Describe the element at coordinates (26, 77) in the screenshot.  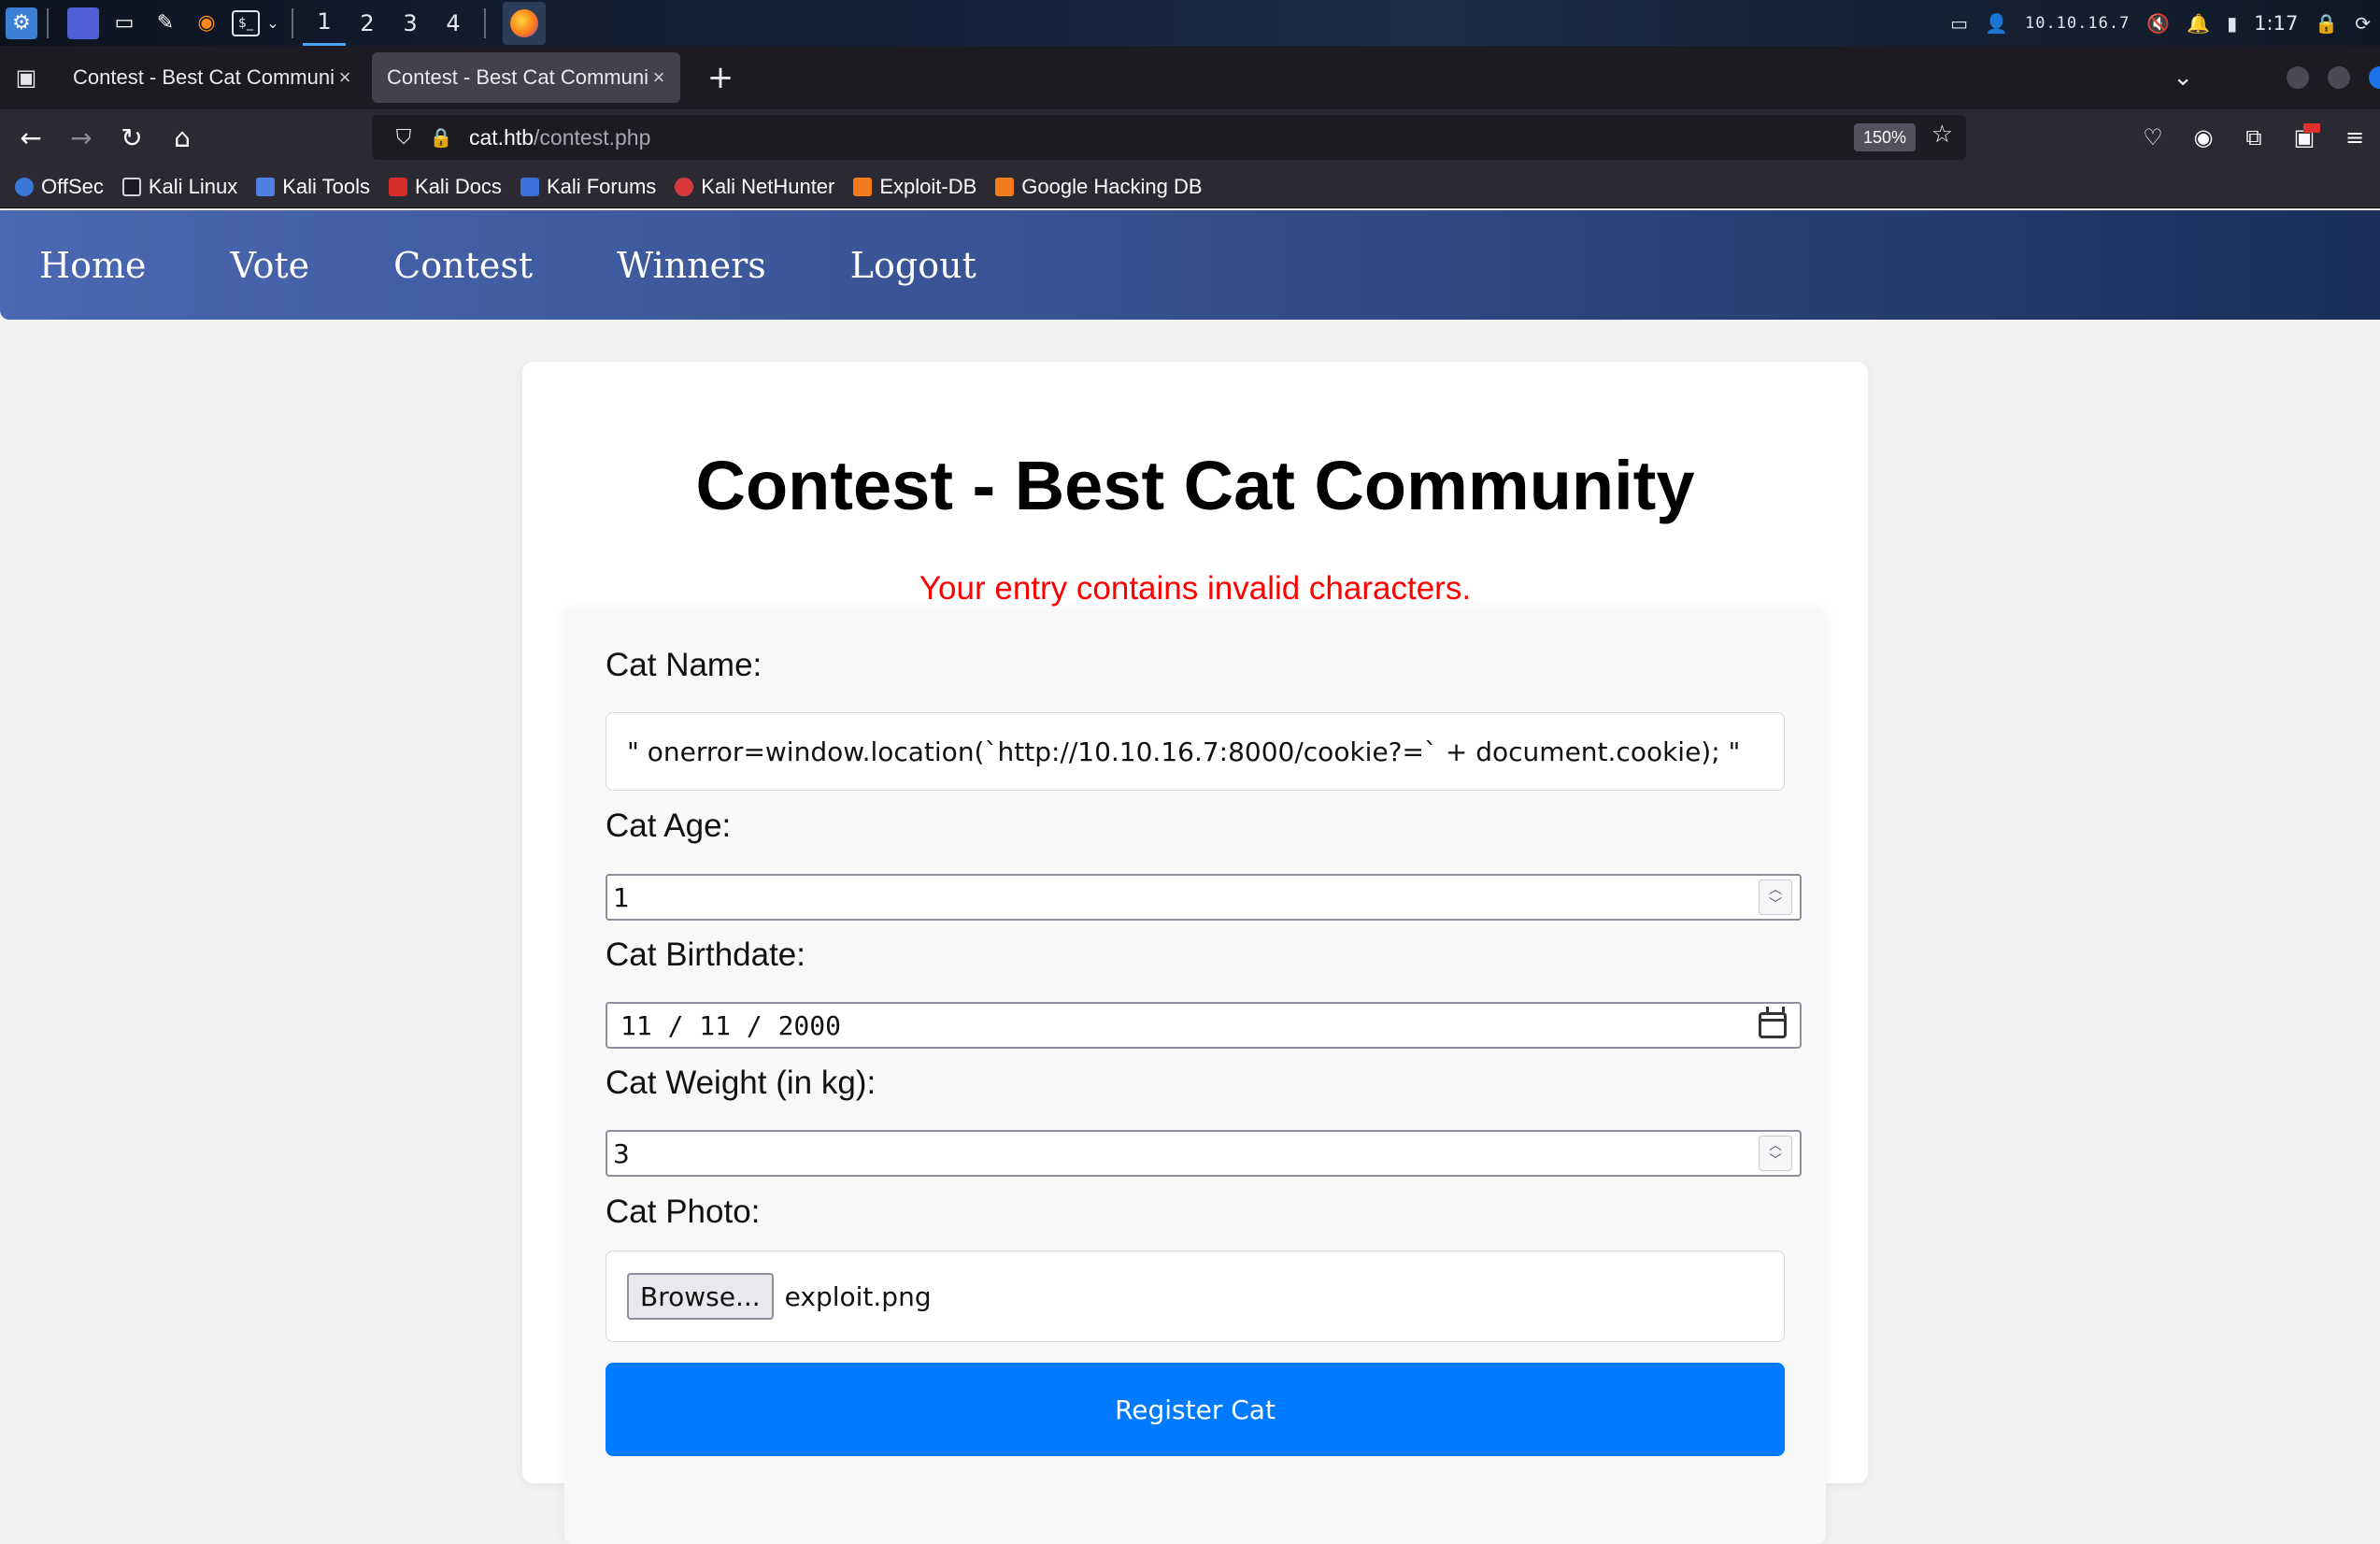
I see `tab-list-icon: ▣` at that location.